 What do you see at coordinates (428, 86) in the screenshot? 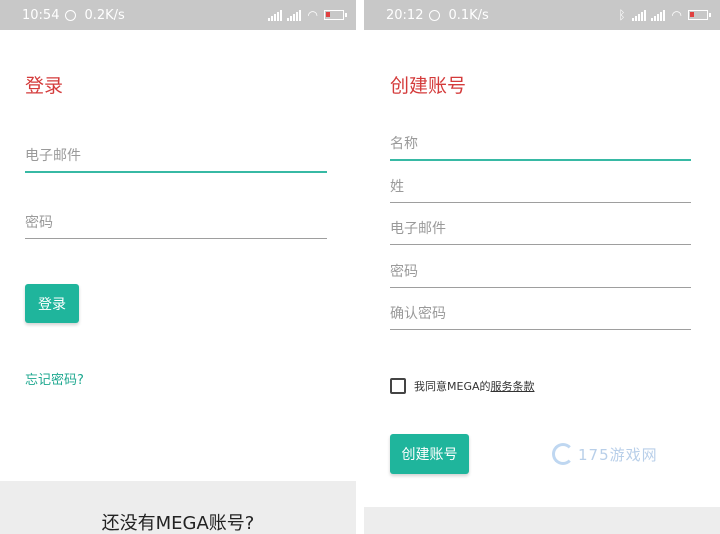
I see `page-title: 创建账号` at bounding box center [428, 86].